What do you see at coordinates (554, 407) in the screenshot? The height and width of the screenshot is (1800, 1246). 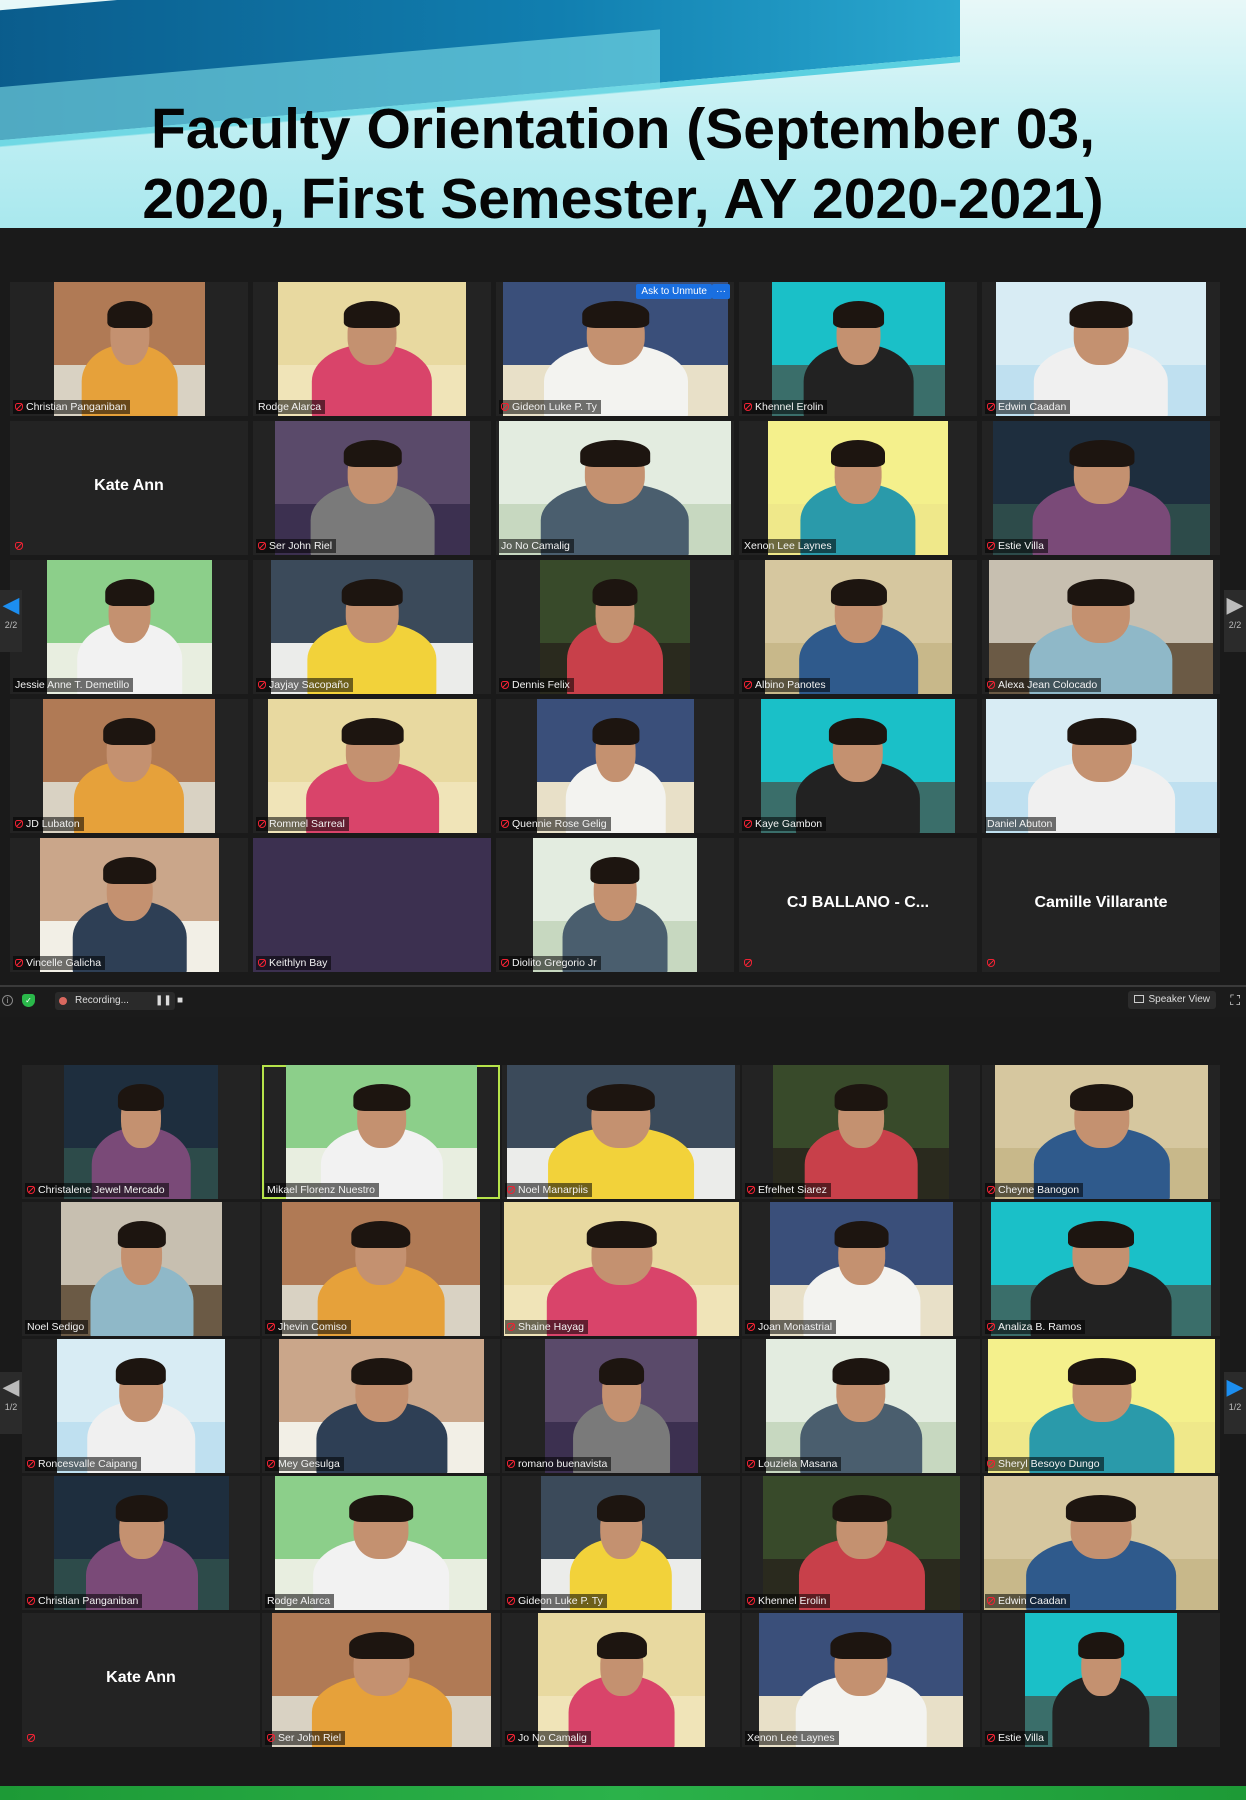 I see `participant-name: Gideon Luke P. Ty` at bounding box center [554, 407].